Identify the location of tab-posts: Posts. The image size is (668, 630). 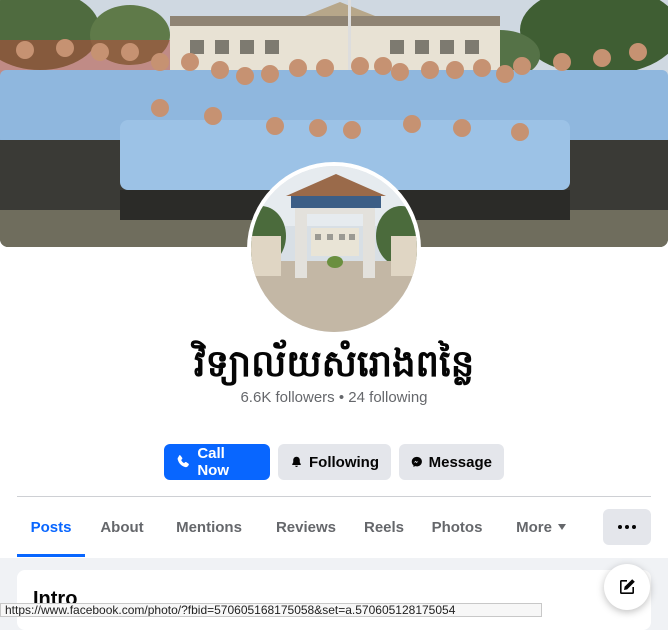
(51, 527).